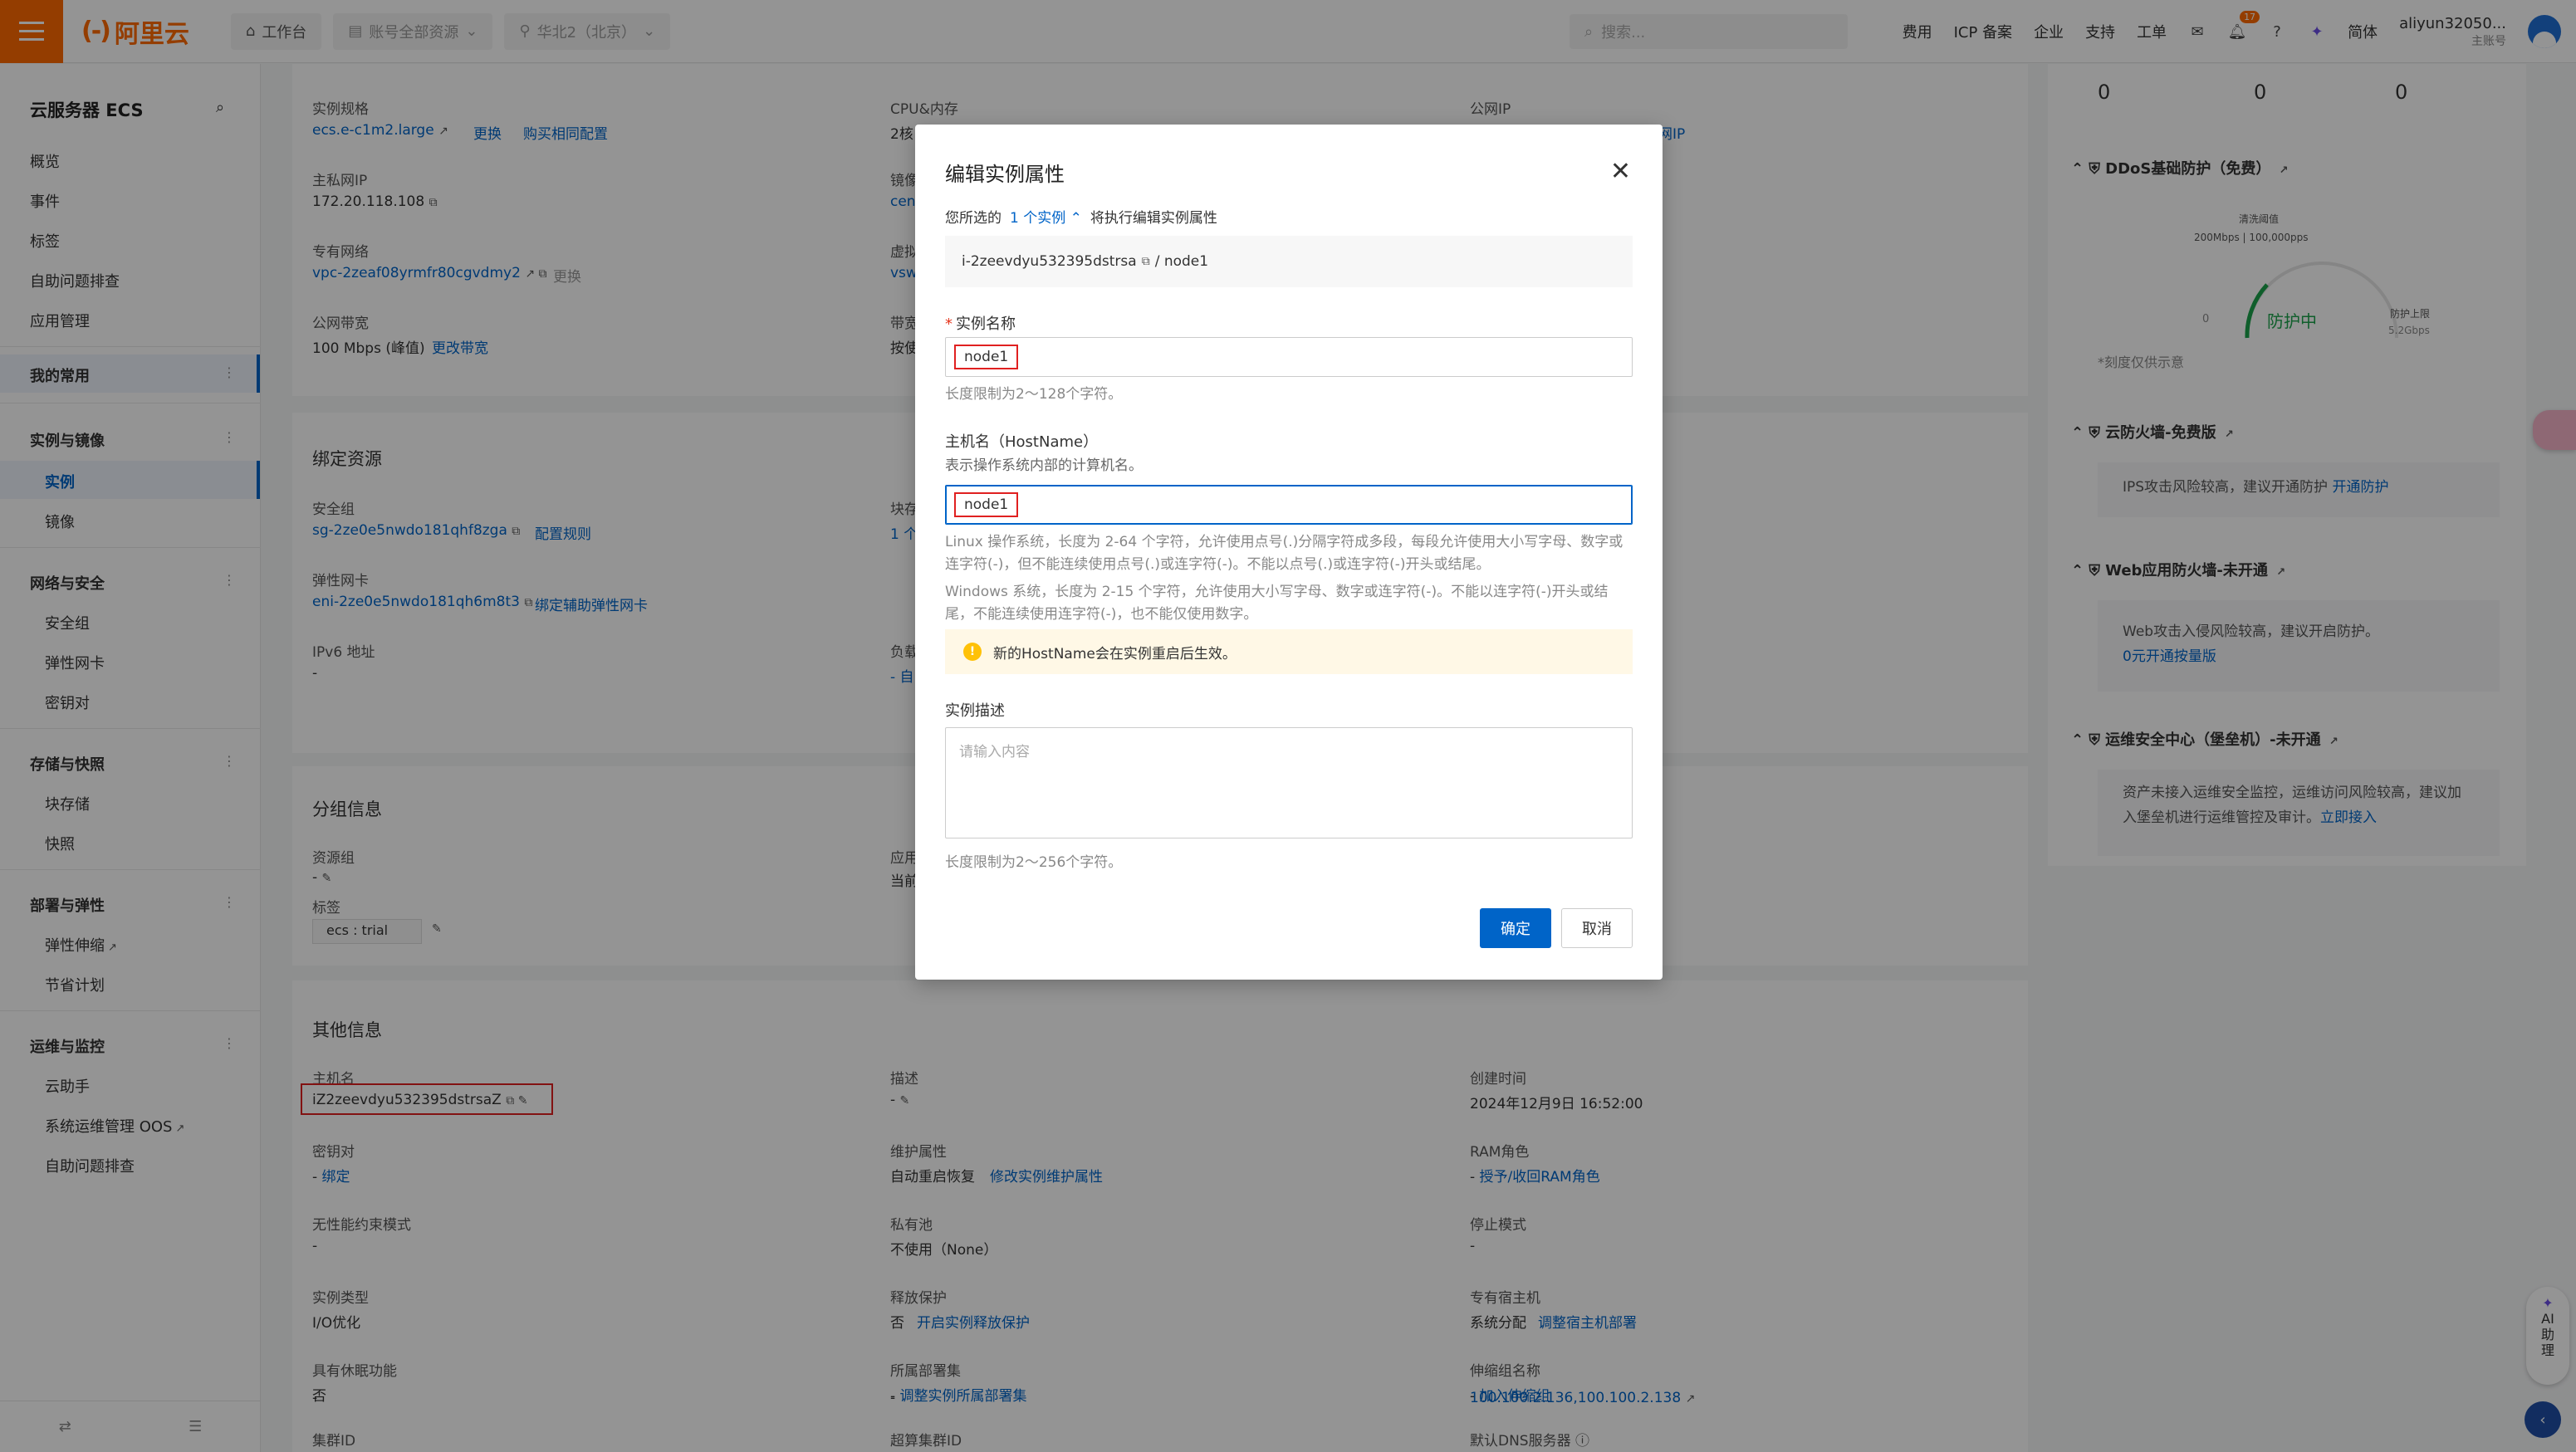 Image resolution: width=2576 pixels, height=1452 pixels. What do you see at coordinates (1289, 505) in the screenshot?
I see `hostname-input: node1` at bounding box center [1289, 505].